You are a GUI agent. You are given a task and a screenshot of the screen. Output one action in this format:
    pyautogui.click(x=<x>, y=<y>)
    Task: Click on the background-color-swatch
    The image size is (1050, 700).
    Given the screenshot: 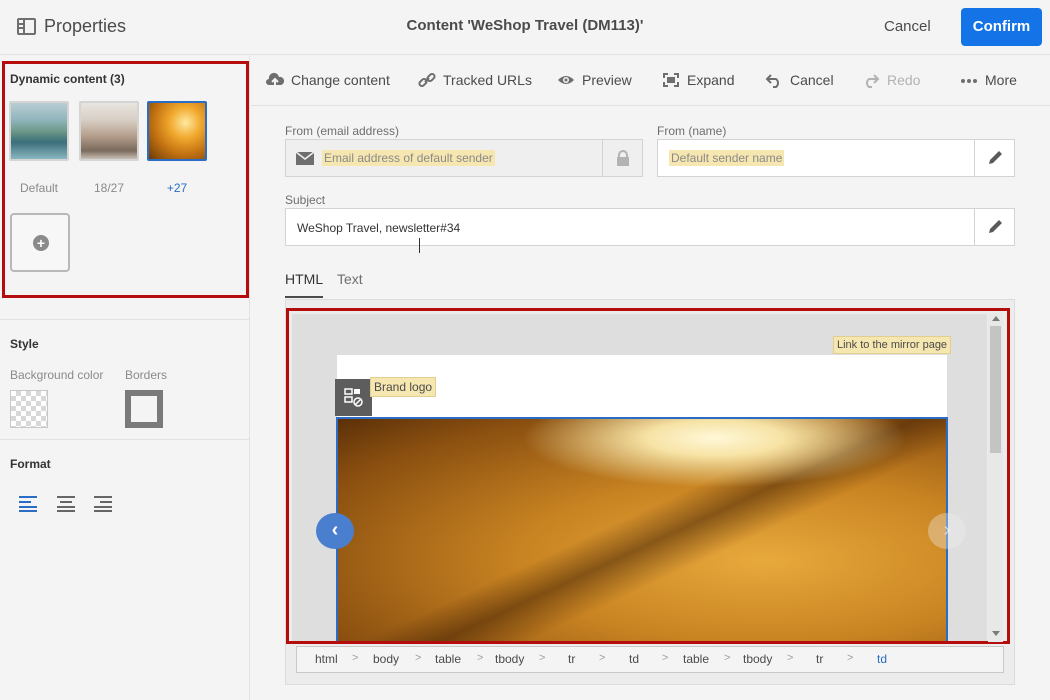 What is the action you would take?
    pyautogui.click(x=29, y=409)
    